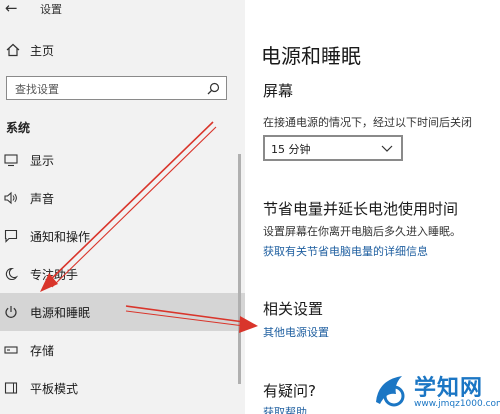 The height and width of the screenshot is (414, 500). What do you see at coordinates (51, 9) in the screenshot?
I see `window-title: 设置` at bounding box center [51, 9].